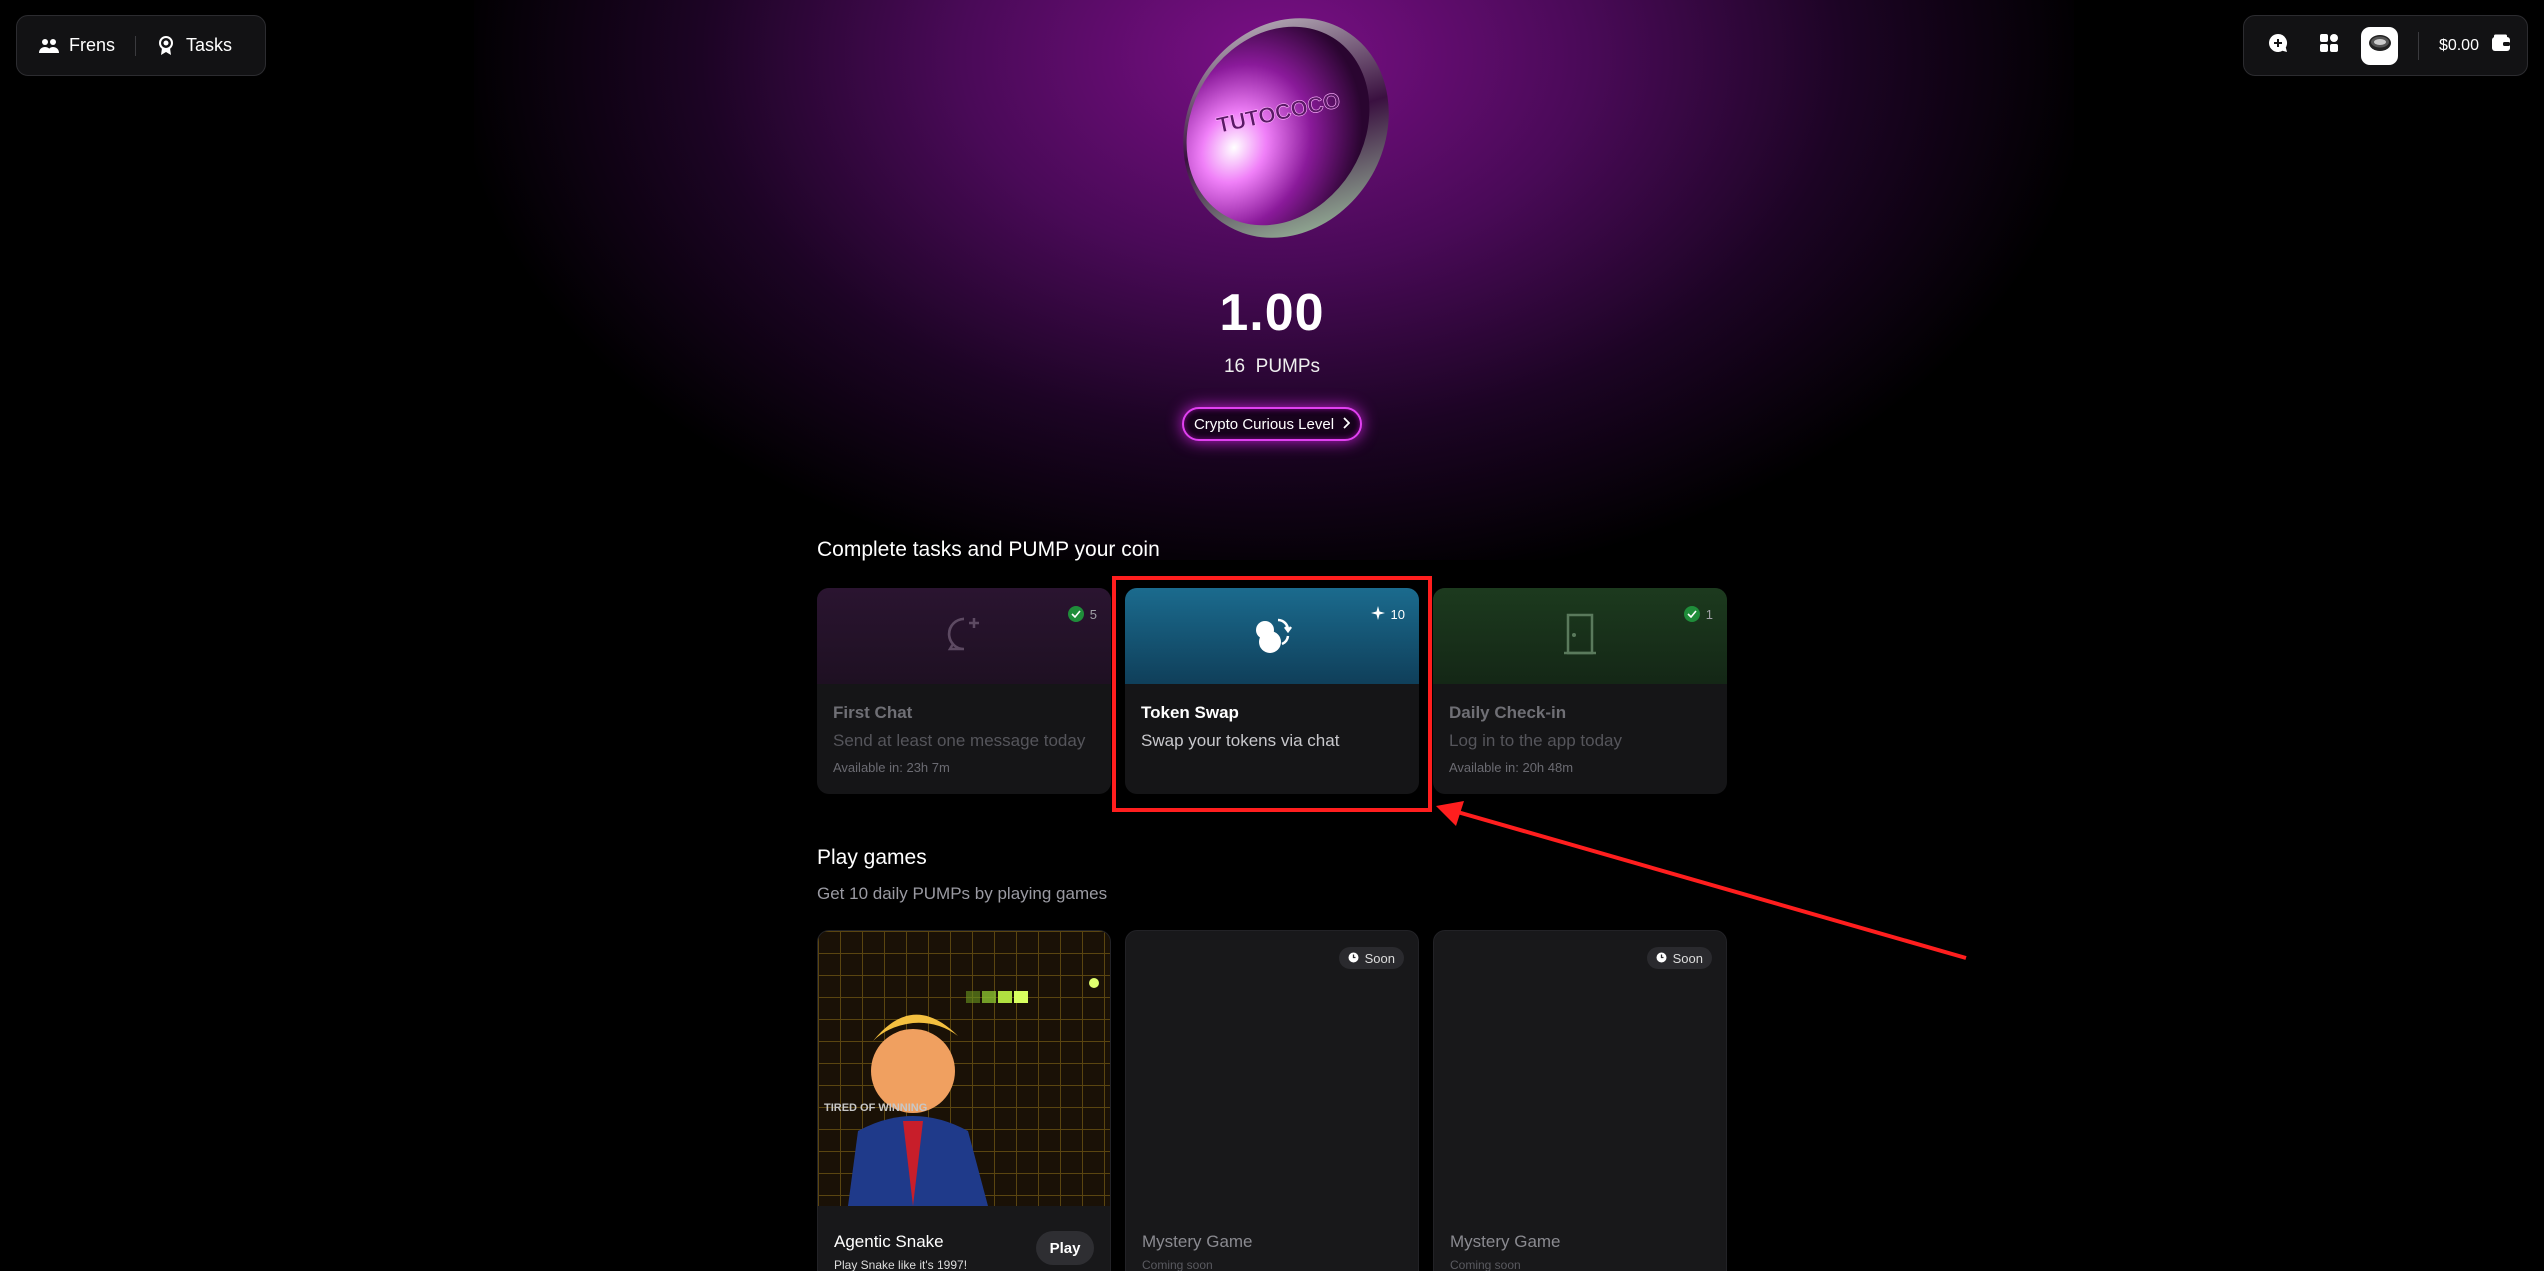 This screenshot has width=2544, height=1271. Describe the element at coordinates (872, 857) in the screenshot. I see `games-section-title: Play games` at that location.